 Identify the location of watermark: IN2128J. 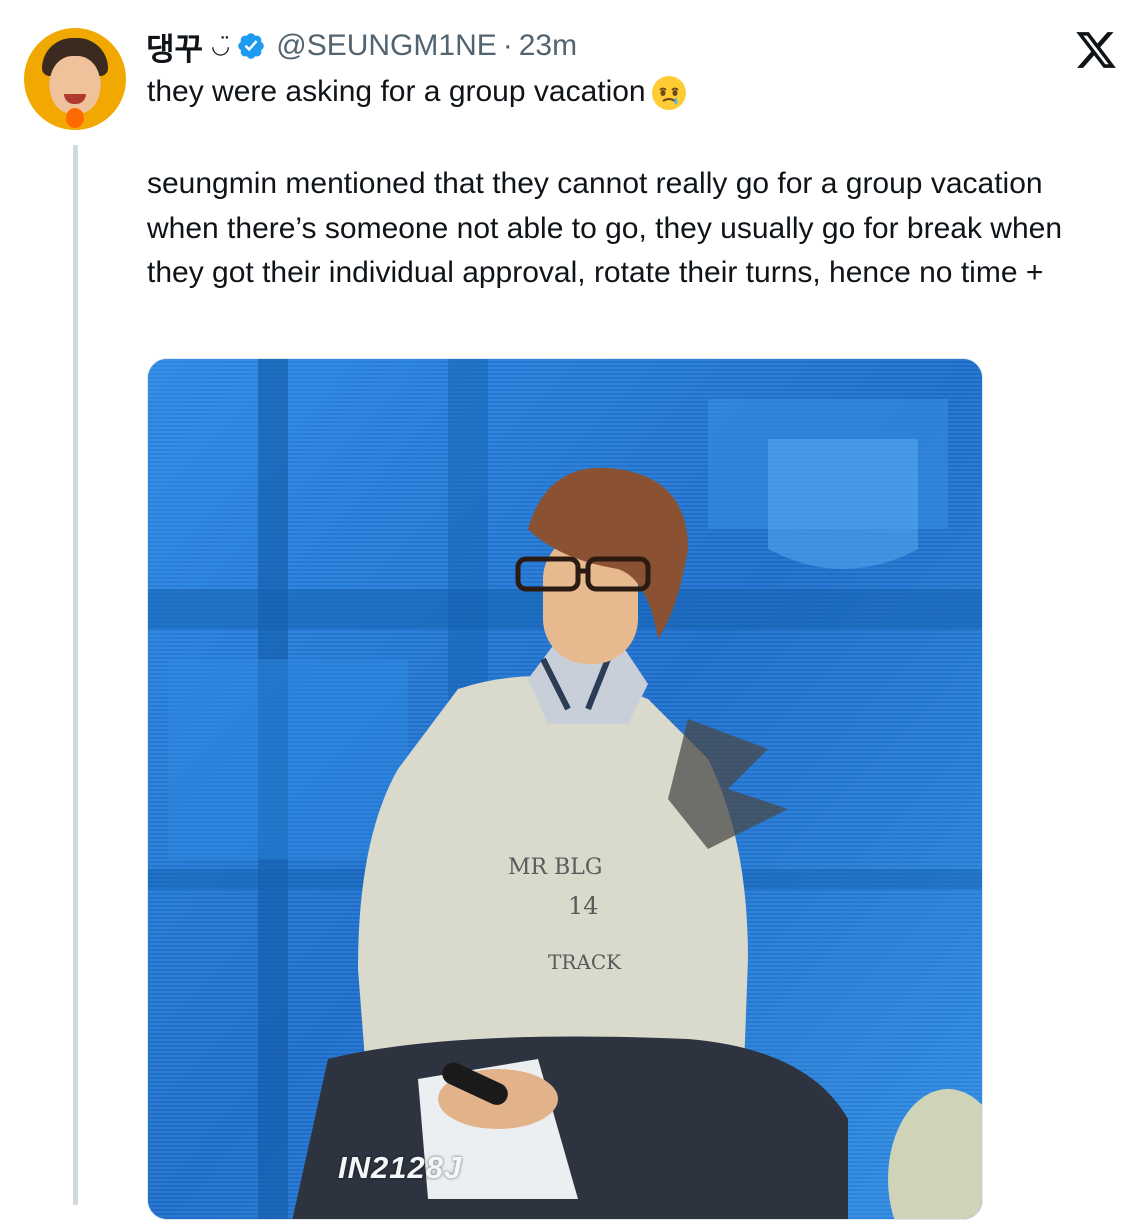
(400, 1167).